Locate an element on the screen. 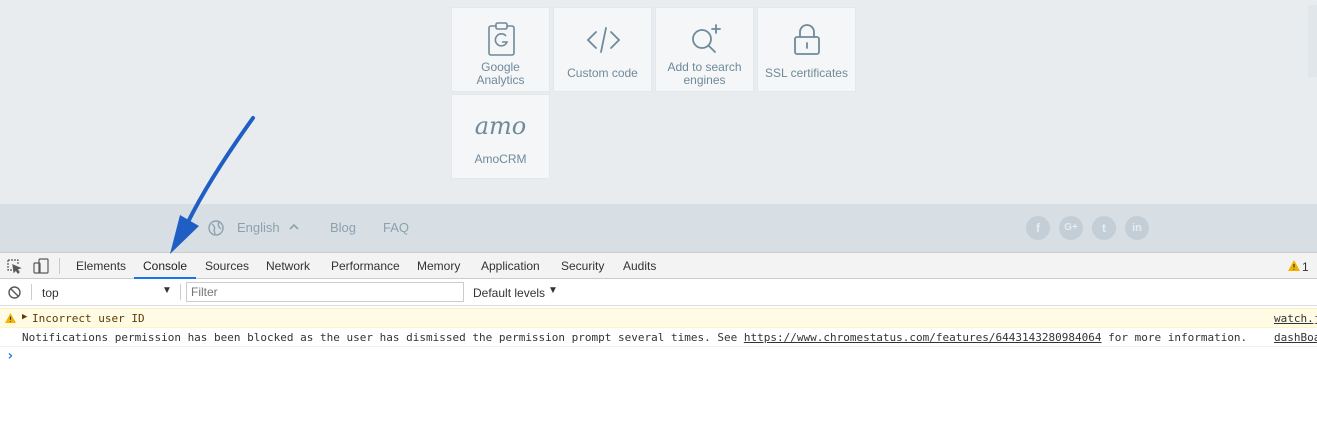 Image resolution: width=1317 pixels, height=424 pixels. scroll-shadow is located at coordinates (1312, 41).